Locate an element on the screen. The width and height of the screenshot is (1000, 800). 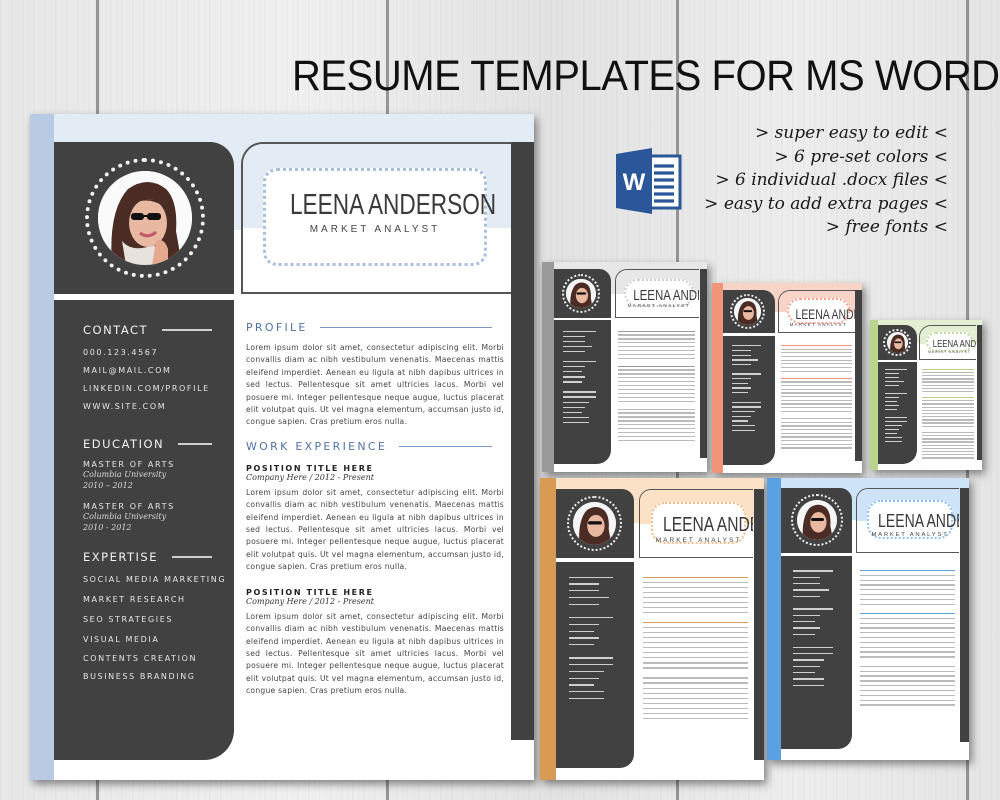
expertise-item: BUSINESS BRANDING is located at coordinates (139, 676).